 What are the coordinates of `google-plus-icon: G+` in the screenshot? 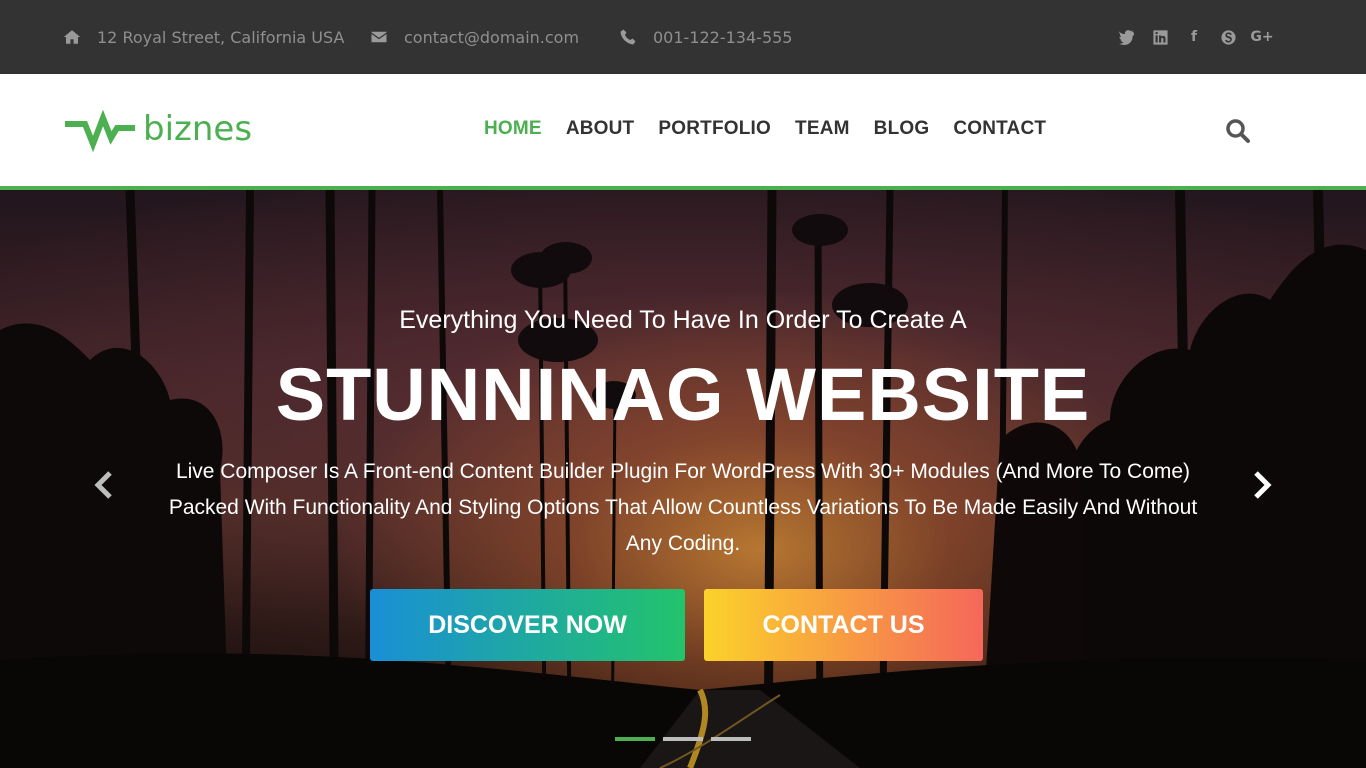 It's located at (1261, 37).